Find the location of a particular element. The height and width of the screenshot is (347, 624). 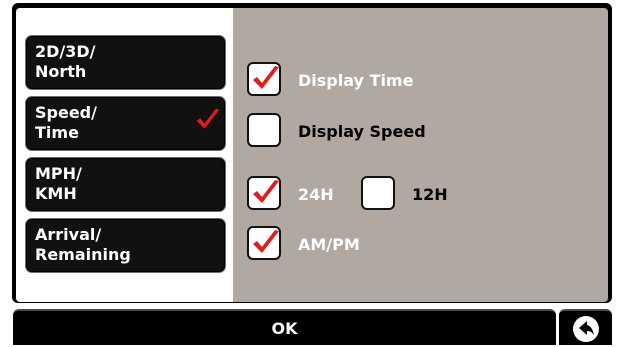

display-speed-checkbox is located at coordinates (264, 130).